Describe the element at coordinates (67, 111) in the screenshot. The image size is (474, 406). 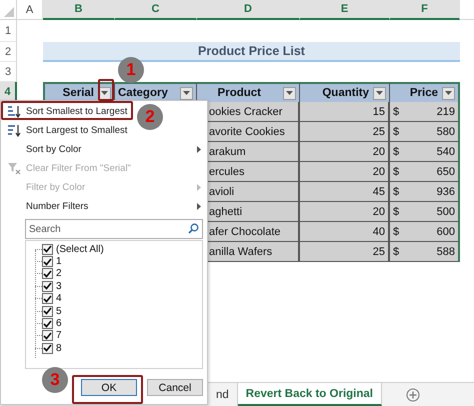
I see `menu-item: Sort Smallest to Largest` at that location.